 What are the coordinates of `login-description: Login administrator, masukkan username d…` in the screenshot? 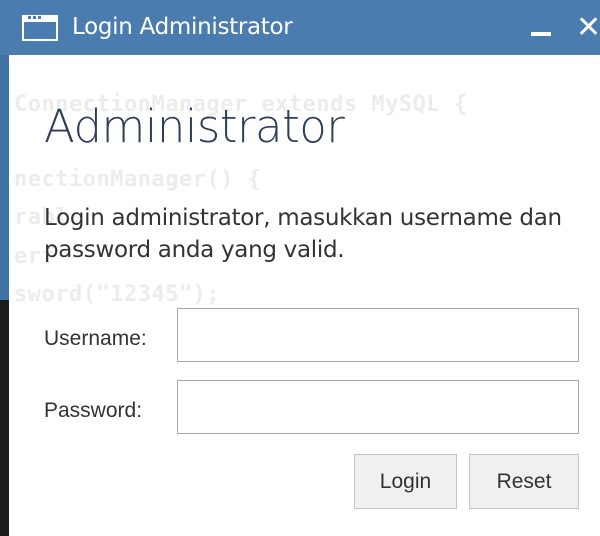 It's located at (303, 234).